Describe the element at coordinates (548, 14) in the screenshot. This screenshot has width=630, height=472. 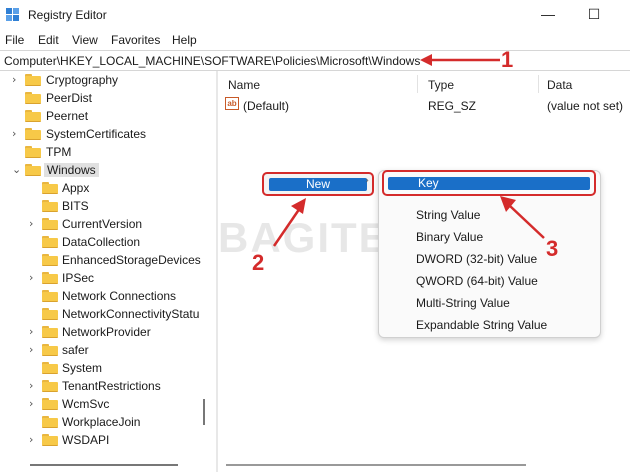
I see `minimize-button: —` at that location.